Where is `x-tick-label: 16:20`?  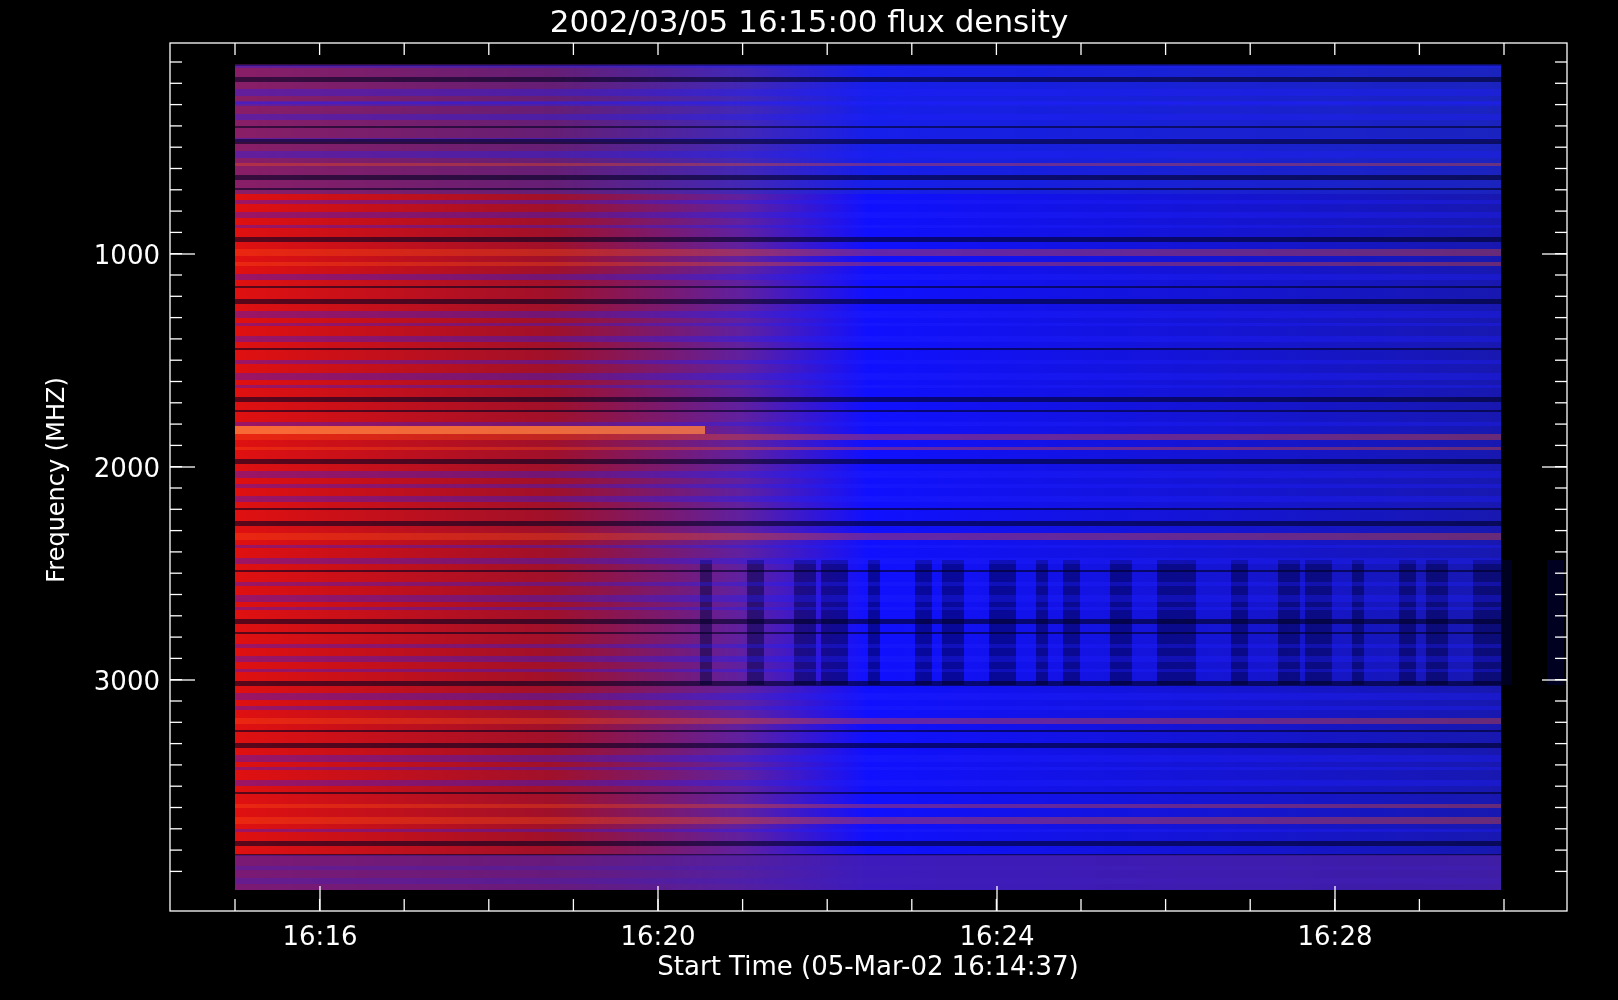
x-tick-label: 16:20 is located at coordinates (658, 936).